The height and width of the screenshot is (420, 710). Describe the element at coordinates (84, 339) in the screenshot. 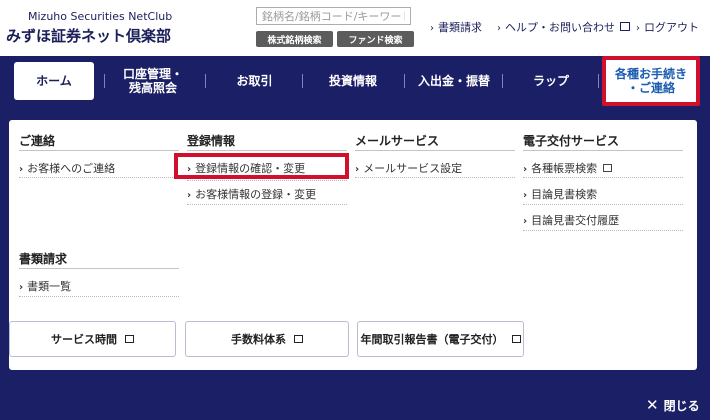

I see `service-hours-label: サービス時間` at that location.